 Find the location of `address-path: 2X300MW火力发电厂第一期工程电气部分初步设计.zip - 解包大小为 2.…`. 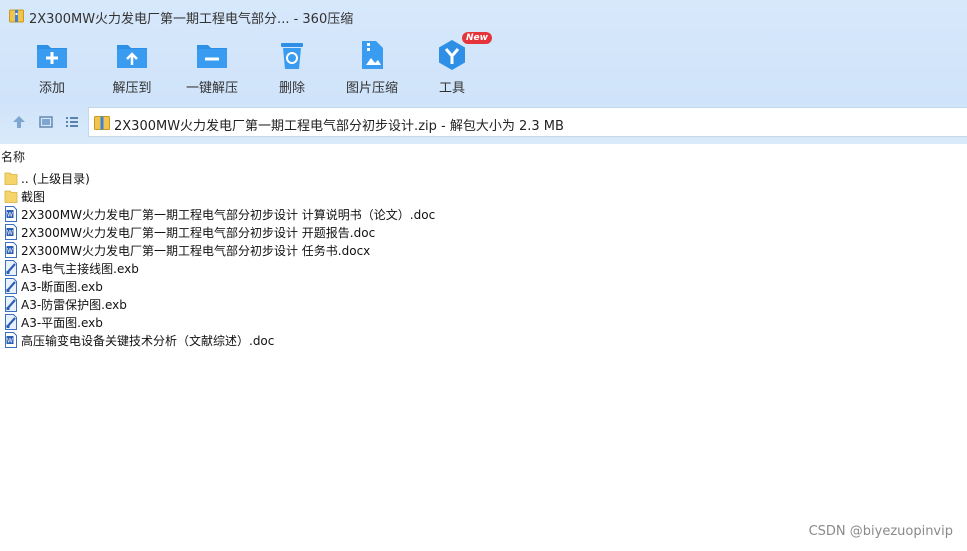

address-path: 2X300MW火力发电厂第一期工程电气部分初步设计.zip - 解包大小为 2.… is located at coordinates (339, 126).